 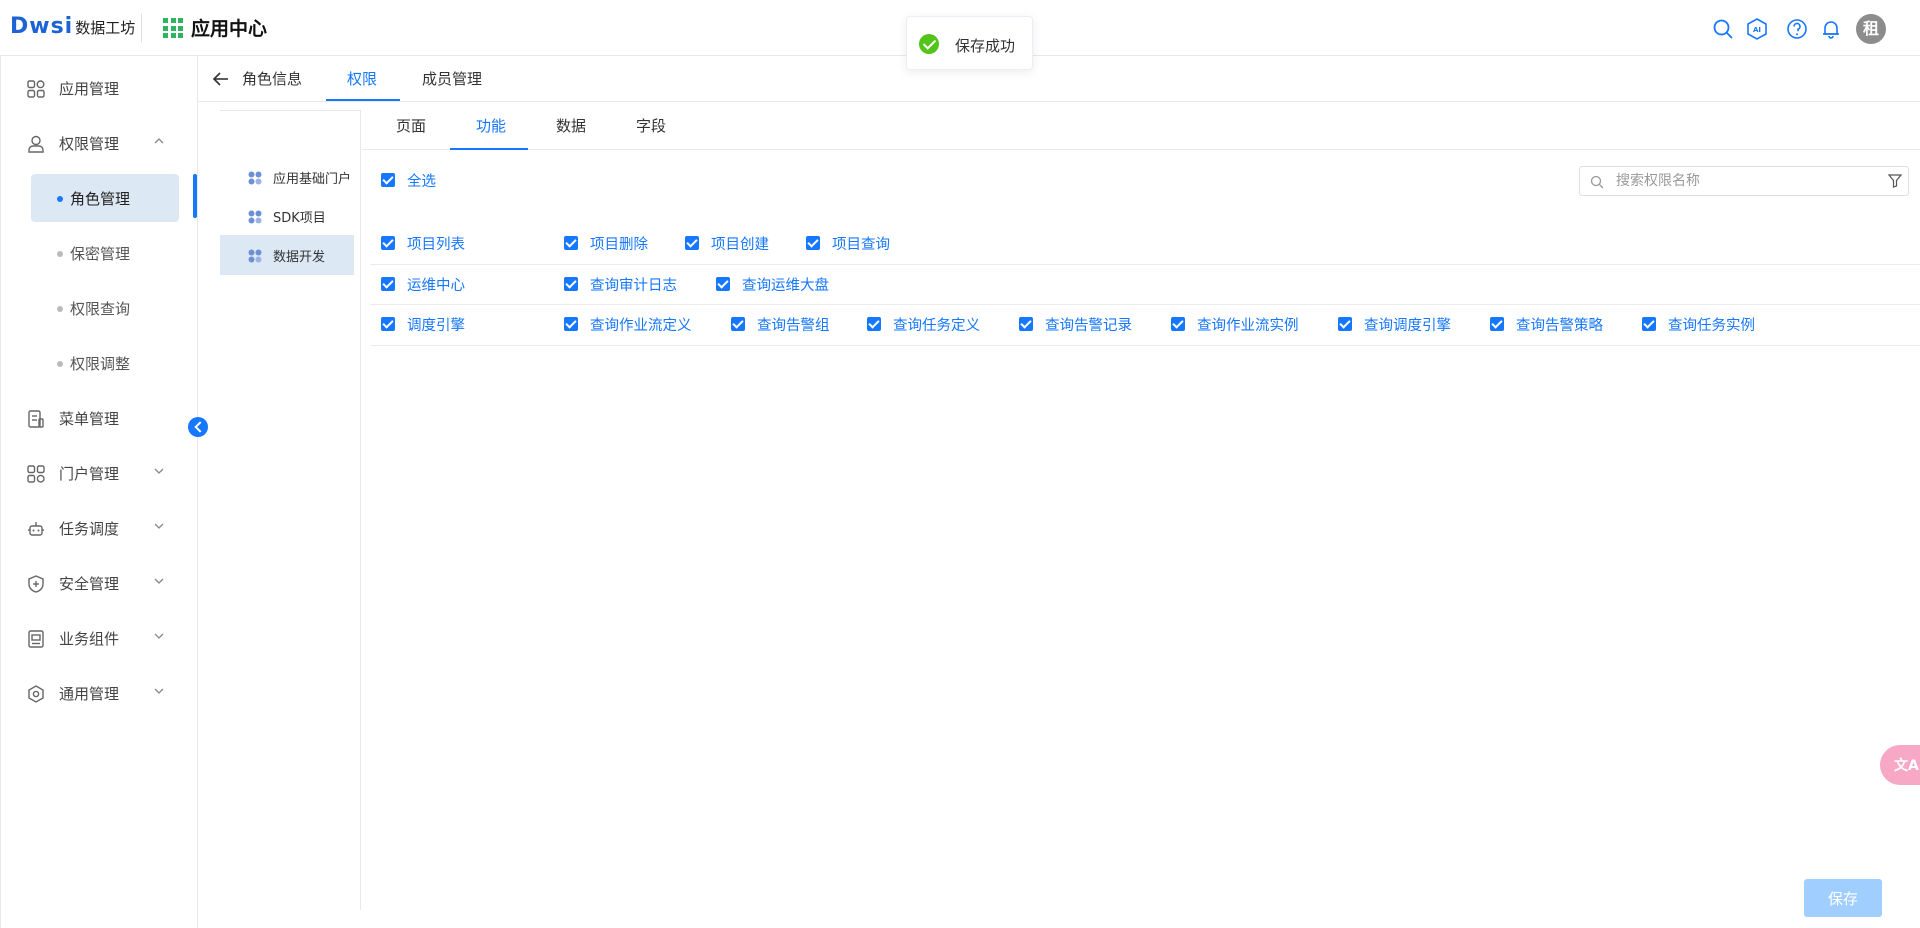 What do you see at coordinates (1248, 324) in the screenshot?
I see `permission-label: 查询作业流实例` at bounding box center [1248, 324].